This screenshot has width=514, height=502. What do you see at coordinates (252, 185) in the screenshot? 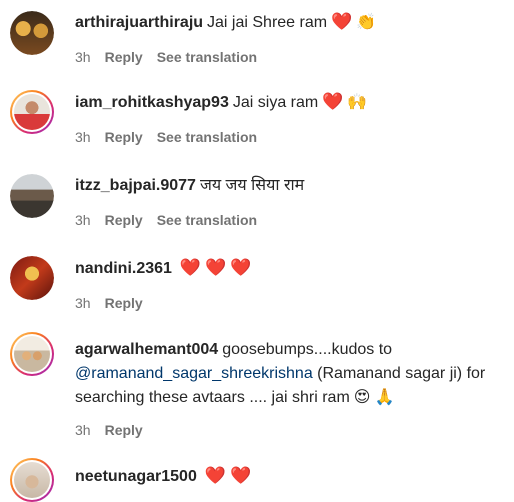
I see `comment-text: जय जय सिया राम` at bounding box center [252, 185].